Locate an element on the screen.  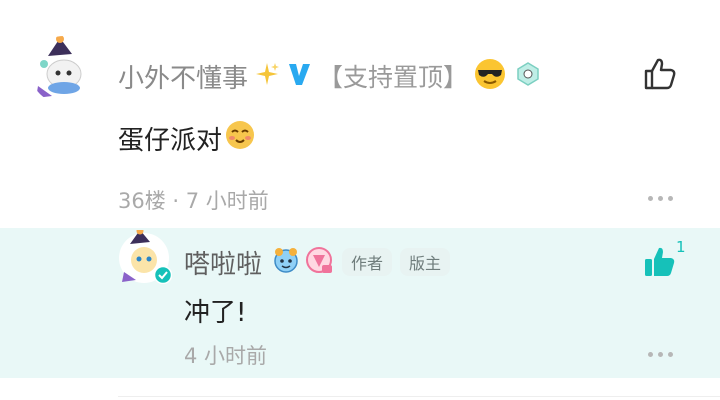
sunglasses-emoji-icon is located at coordinates (490, 76).